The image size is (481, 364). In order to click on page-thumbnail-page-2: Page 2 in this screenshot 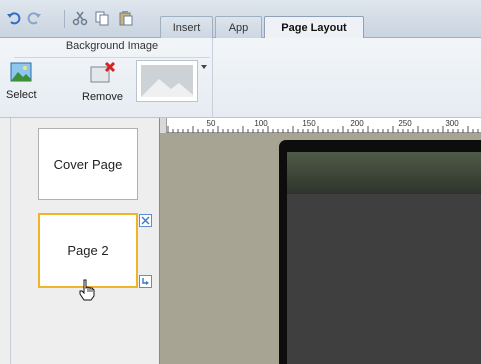, I will do `click(88, 250)`.